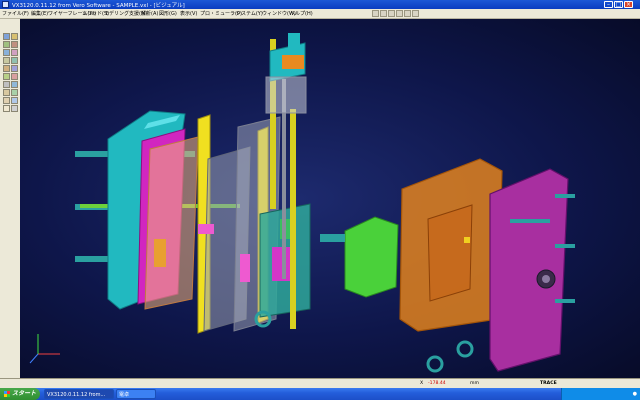 The image size is (640, 400). Describe the element at coordinates (6, 68) in the screenshot. I see `shell-icon` at that location.